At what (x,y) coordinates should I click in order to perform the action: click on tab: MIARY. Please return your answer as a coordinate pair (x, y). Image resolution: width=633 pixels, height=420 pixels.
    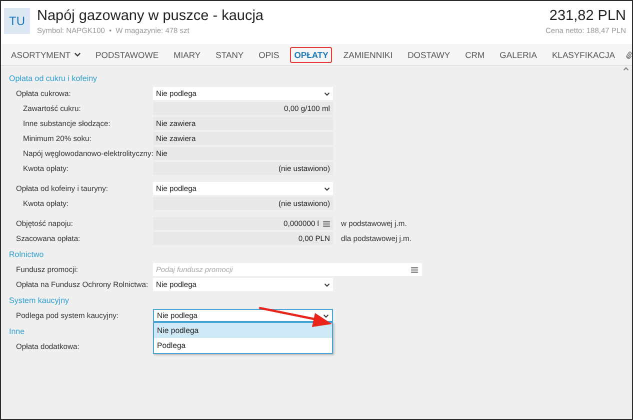
    Looking at the image, I should click on (187, 54).